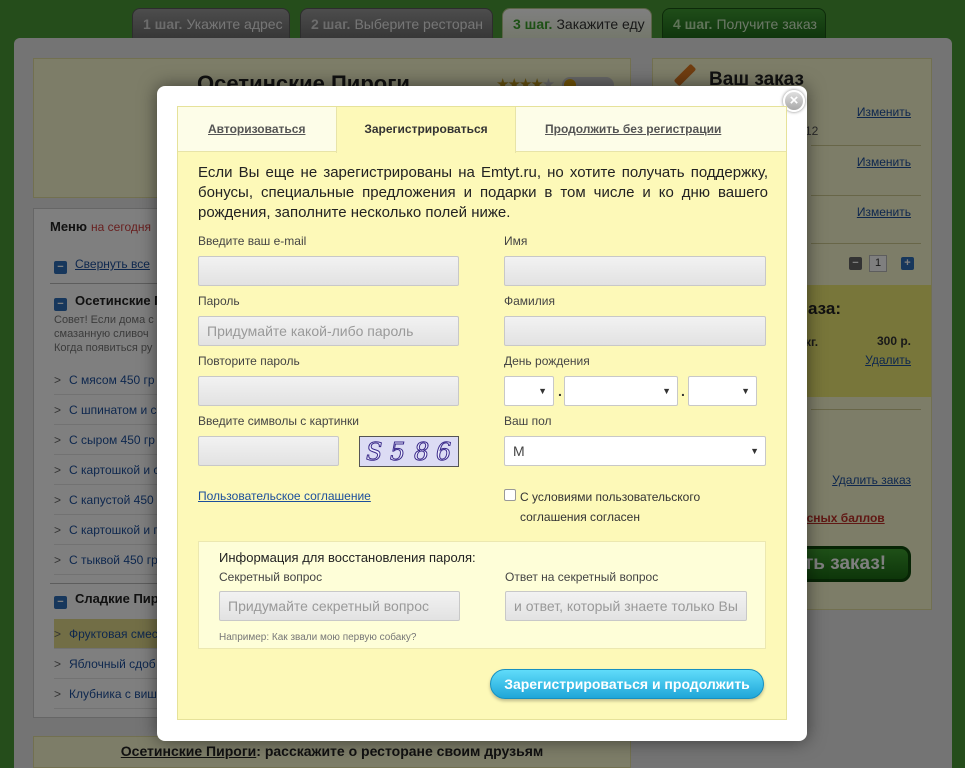 This screenshot has height=768, width=965. I want to click on captcha-label: Введите символы с картинки, so click(279, 421).